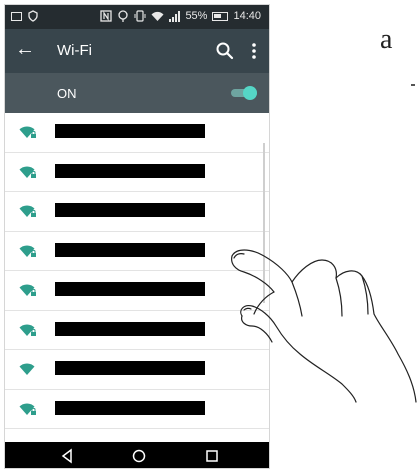 This screenshot has width=420, height=473. Describe the element at coordinates (74, 50) in the screenshot. I see `page-title: Wi-Fi` at that location.